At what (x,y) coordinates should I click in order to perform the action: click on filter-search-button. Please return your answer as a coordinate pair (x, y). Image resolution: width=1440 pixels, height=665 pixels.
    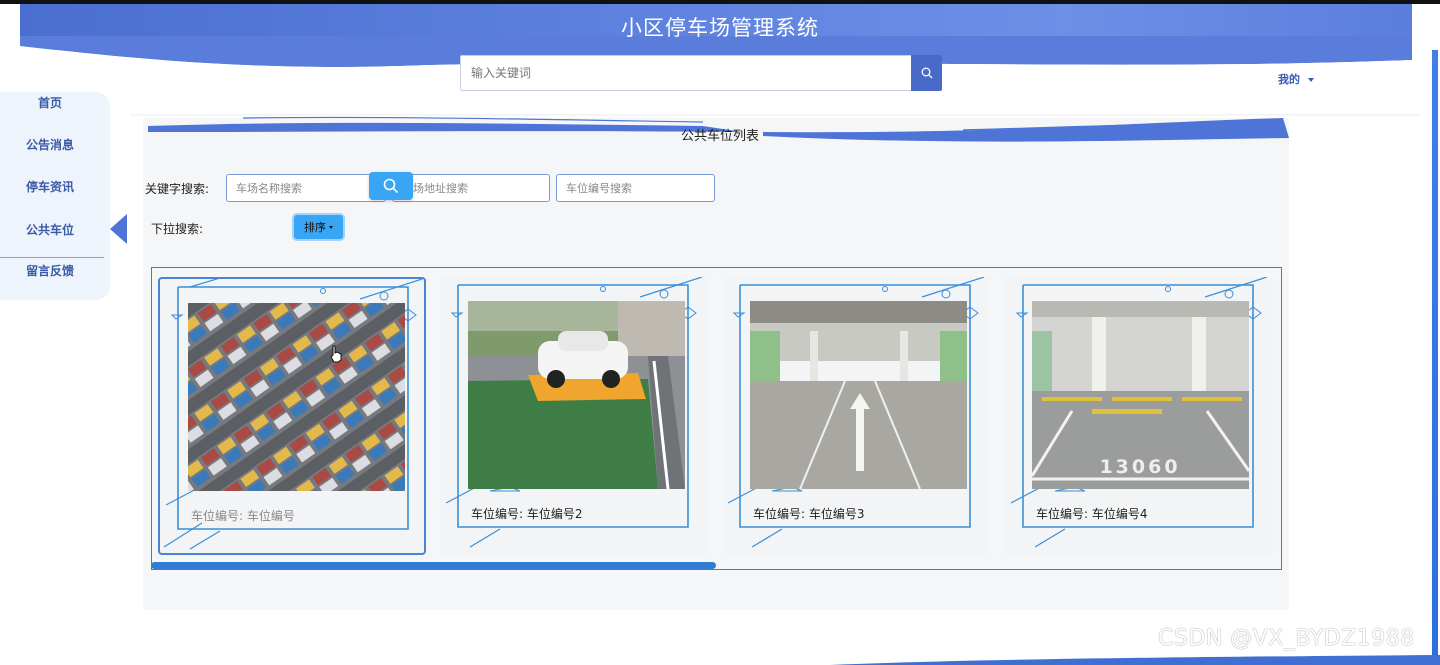
    Looking at the image, I should click on (391, 186).